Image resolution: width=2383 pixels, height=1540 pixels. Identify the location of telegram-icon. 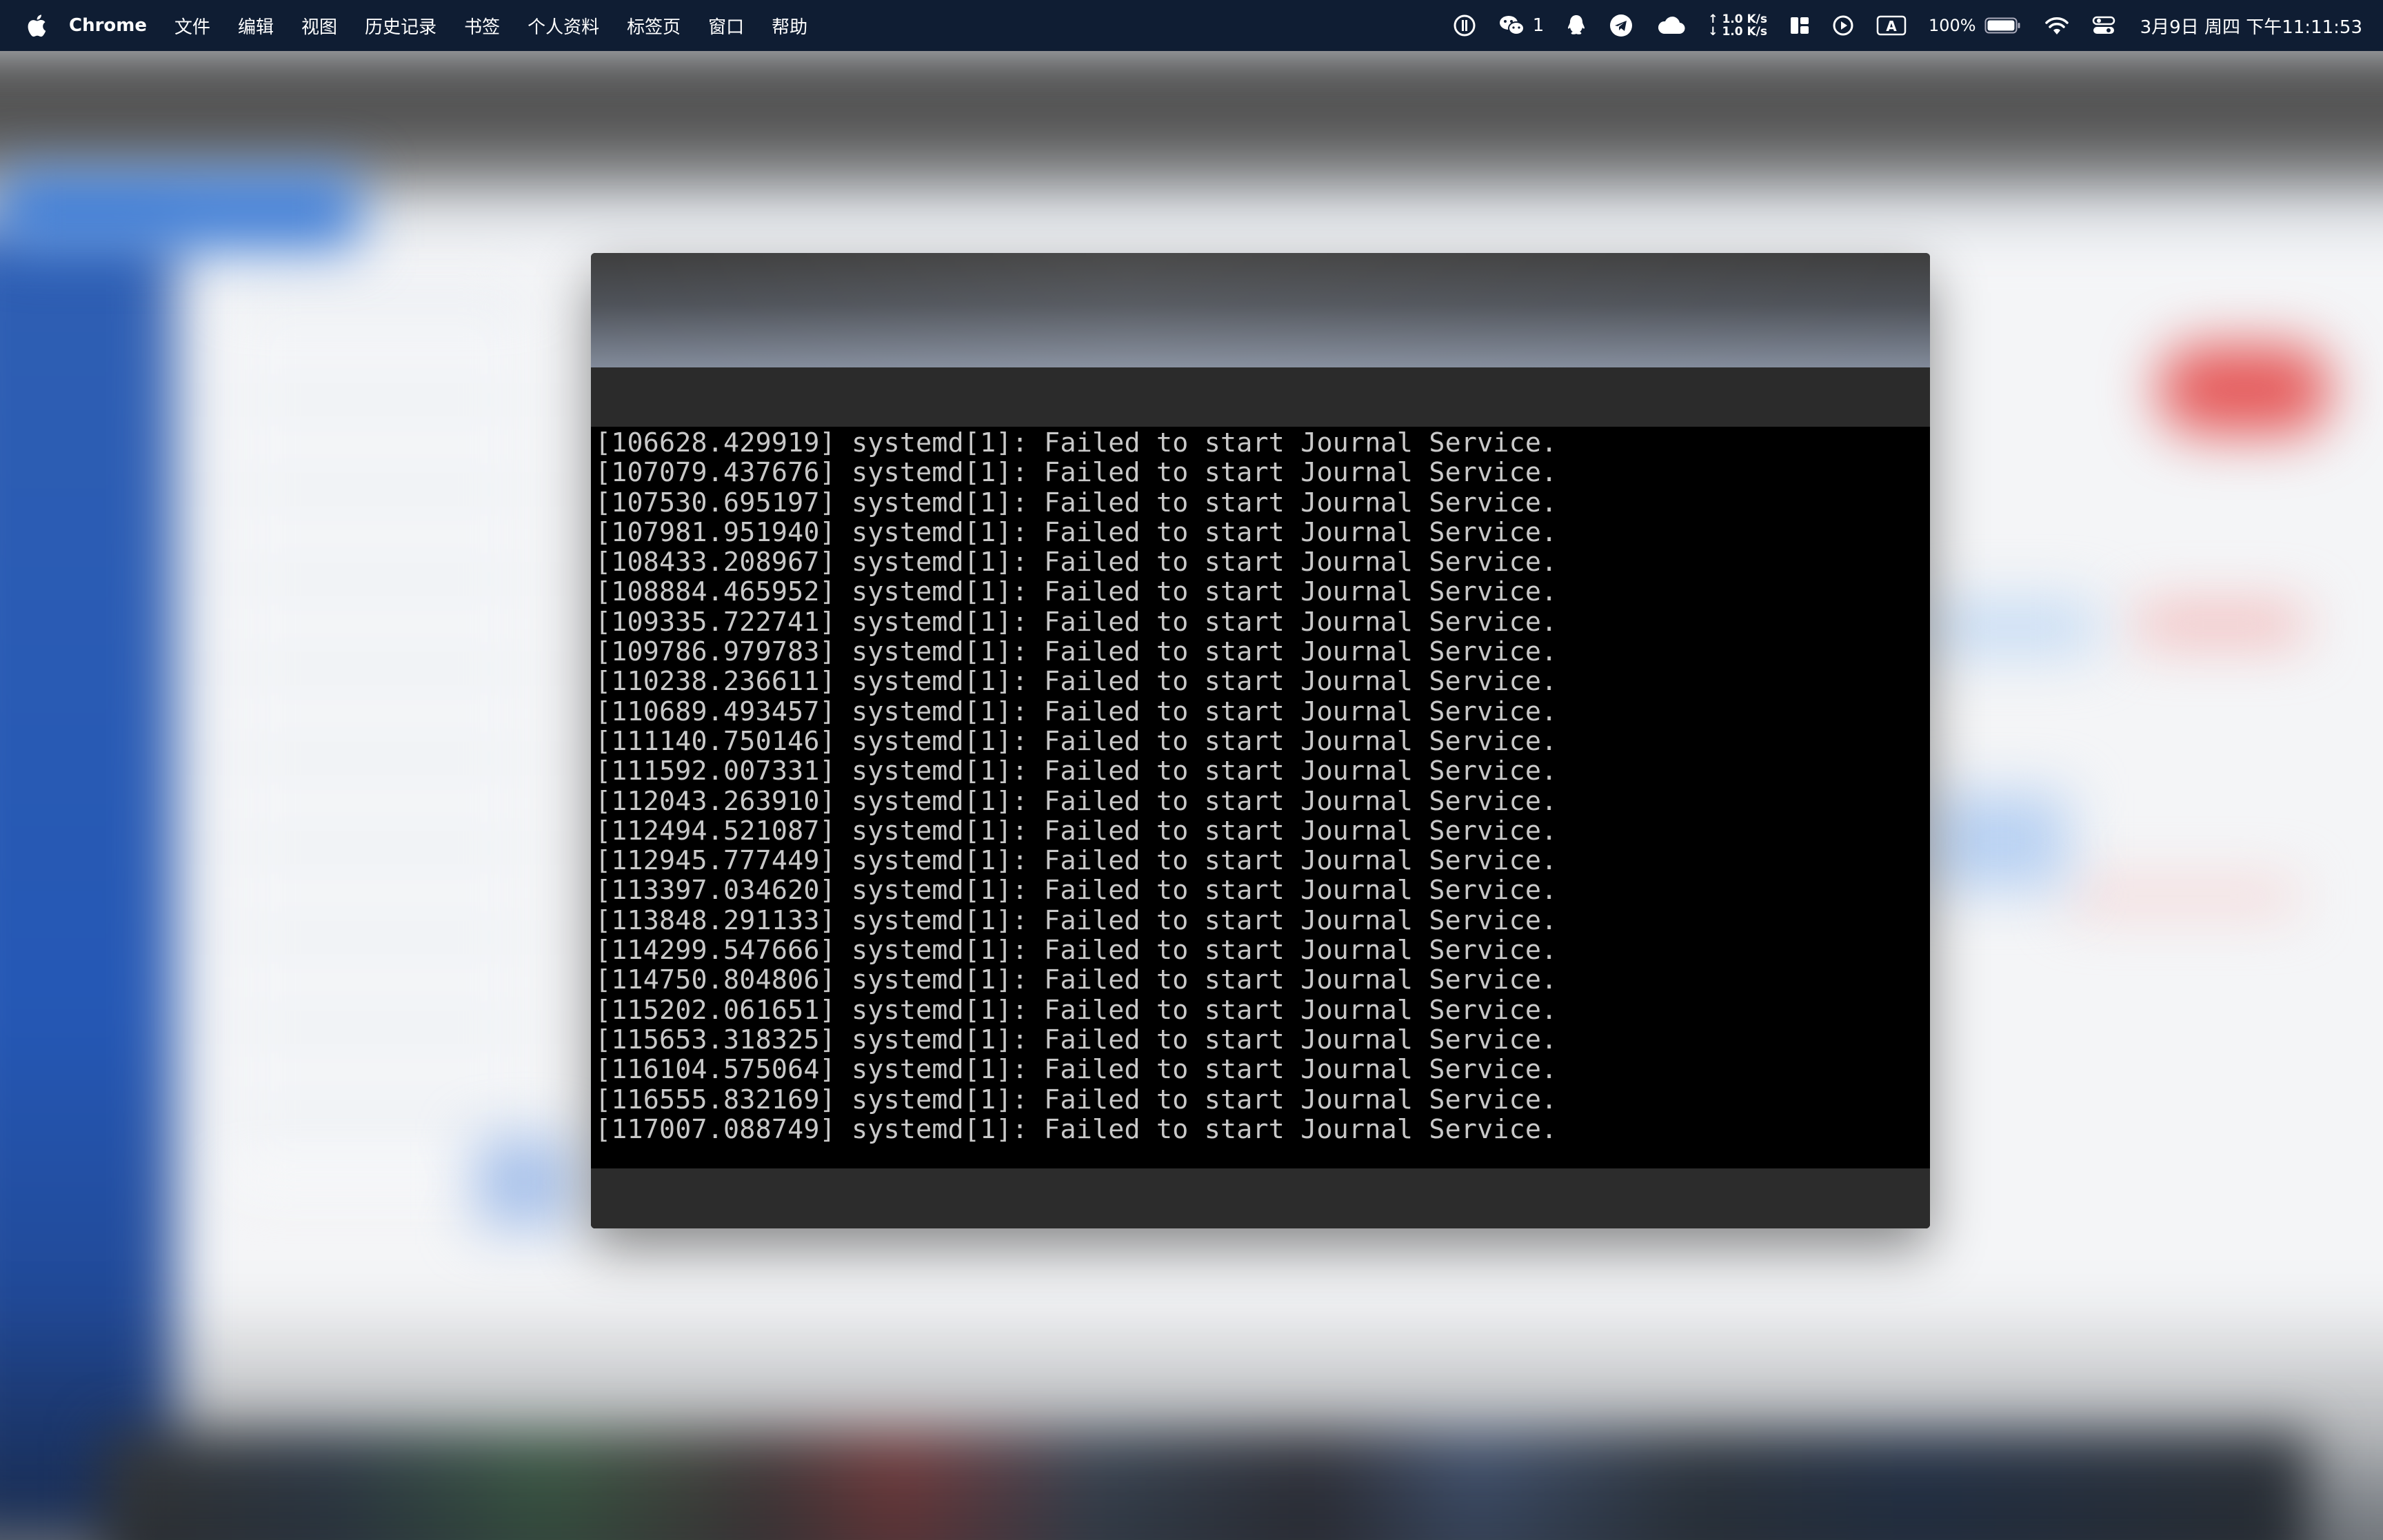
(1621, 26).